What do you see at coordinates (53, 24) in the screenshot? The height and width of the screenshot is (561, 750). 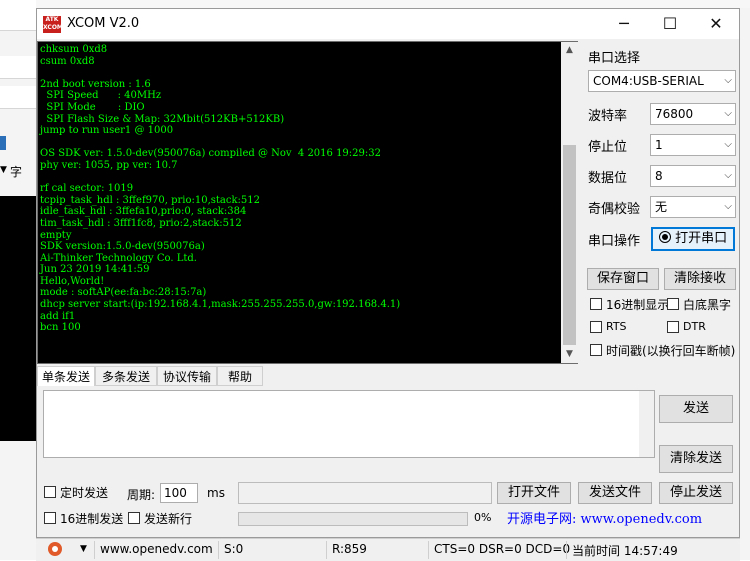 I see `app-logo-icon: ATK XCOM` at bounding box center [53, 24].